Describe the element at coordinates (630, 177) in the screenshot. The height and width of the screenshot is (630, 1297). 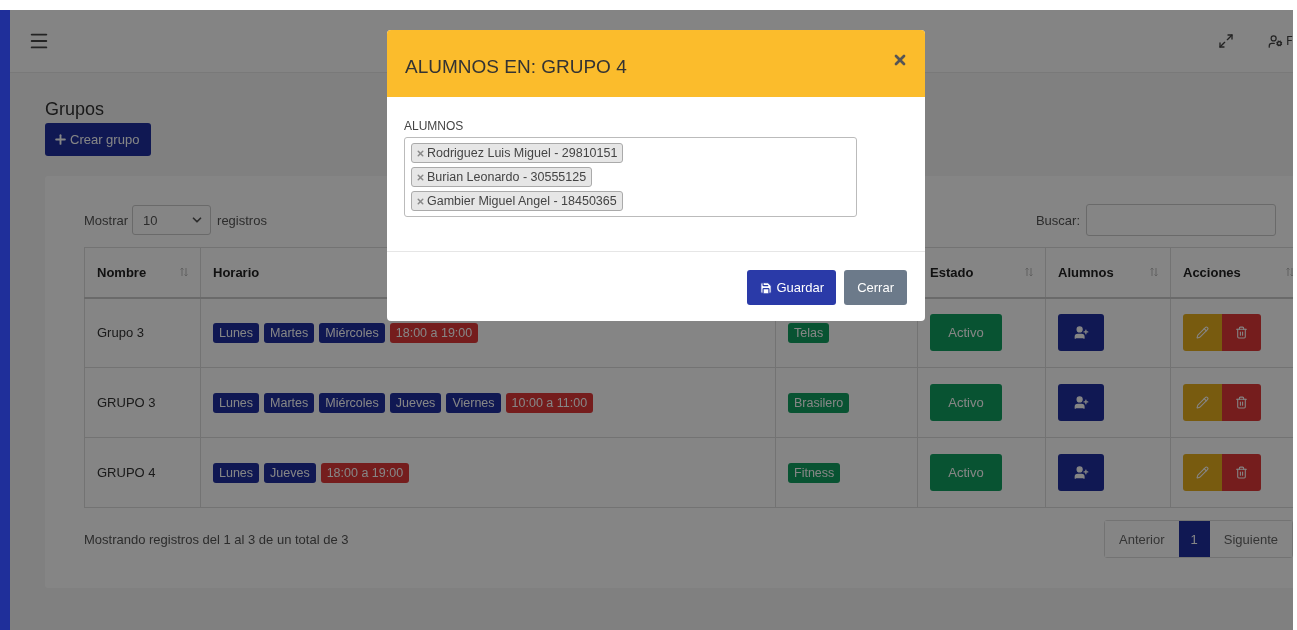
I see `students-field: Rodriguez Luis Miguel - 29810151 Burian Leonardo - 30555125 Gambier Miguel Angel - 18450365` at that location.